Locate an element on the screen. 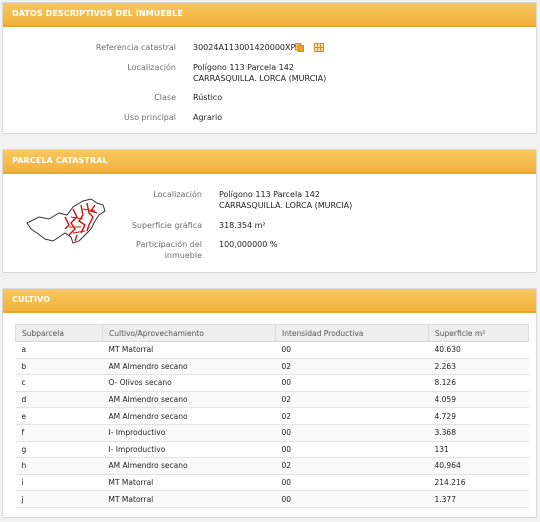 Image resolution: width=540 pixels, height=522 pixels. ref-value: 30024A113001420000XP is located at coordinates (244, 47).